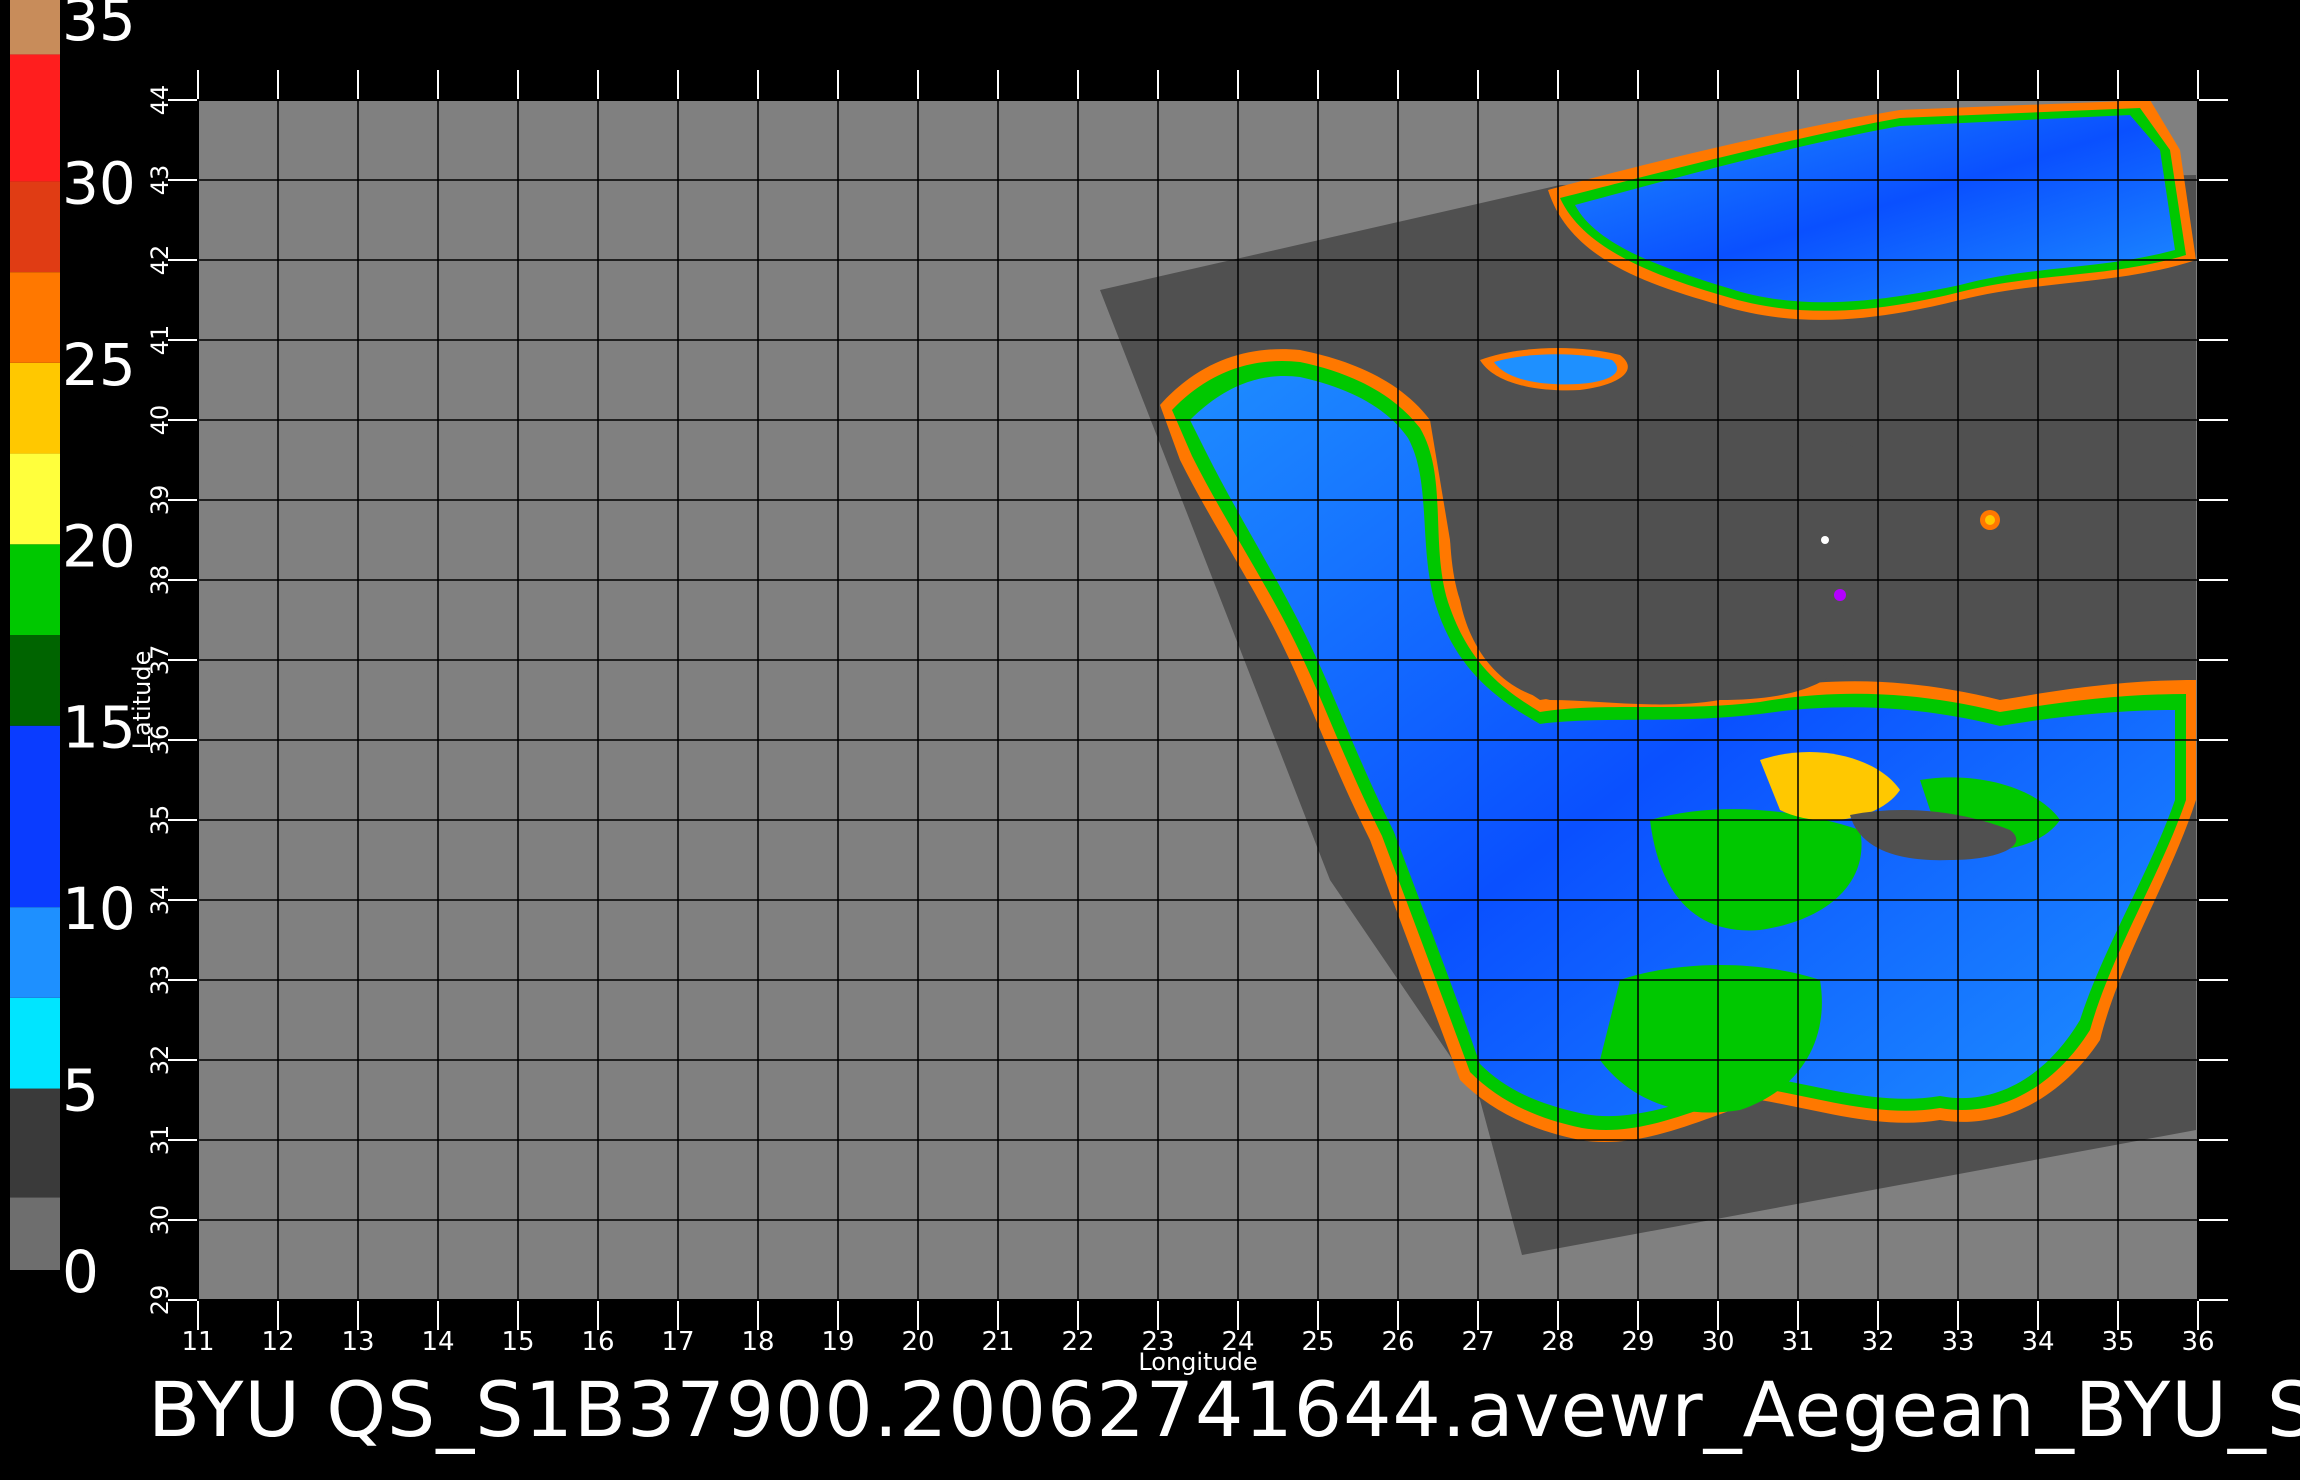 The width and height of the screenshot is (2300, 1480). I want to click on y-tick-label: 33, so click(160, 980).